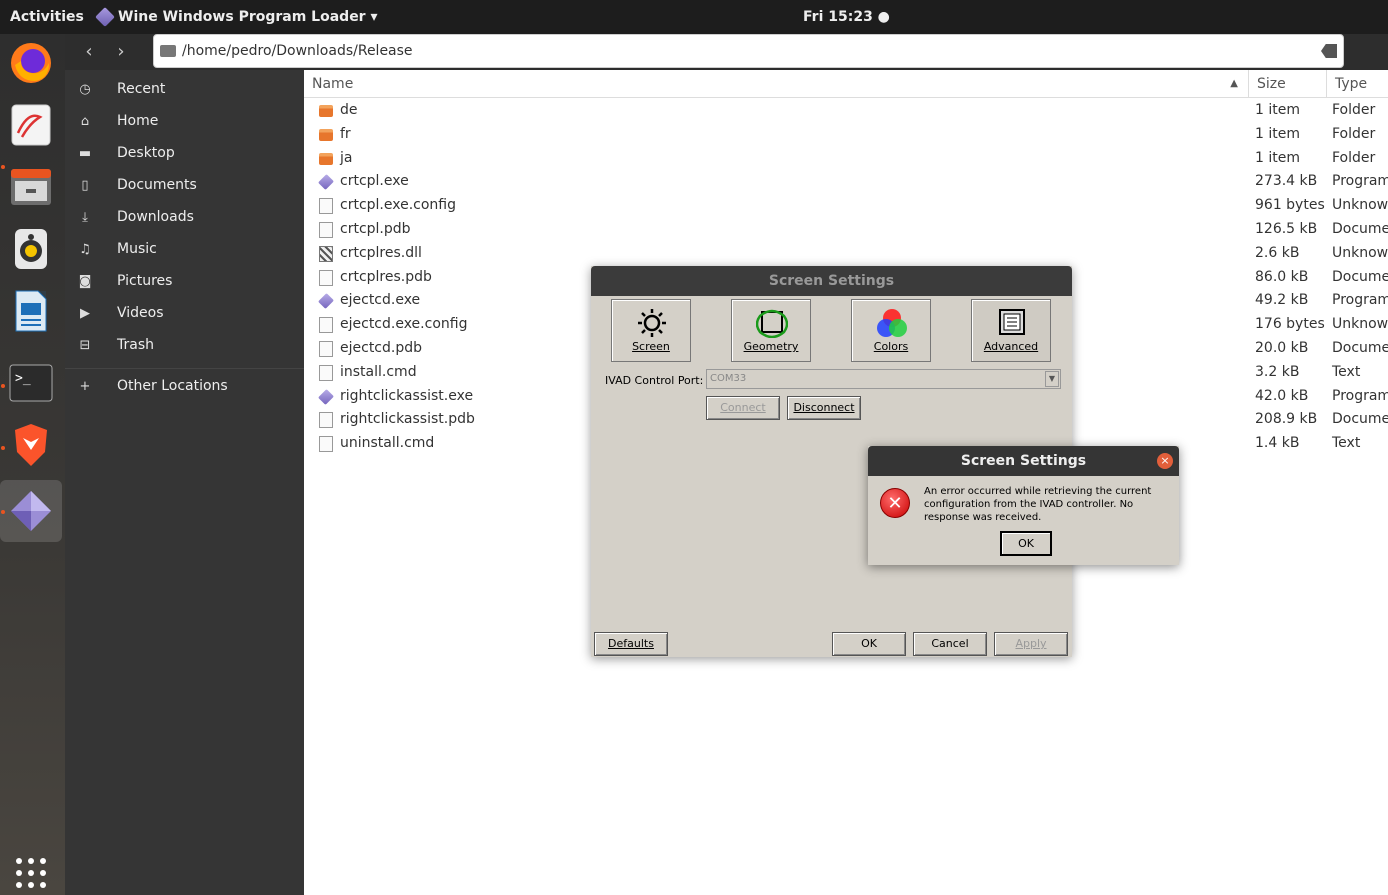 Image resolution: width=1388 pixels, height=895 pixels. Describe the element at coordinates (184, 249) in the screenshot. I see `sidebar-item-music: ♫ Music` at that location.